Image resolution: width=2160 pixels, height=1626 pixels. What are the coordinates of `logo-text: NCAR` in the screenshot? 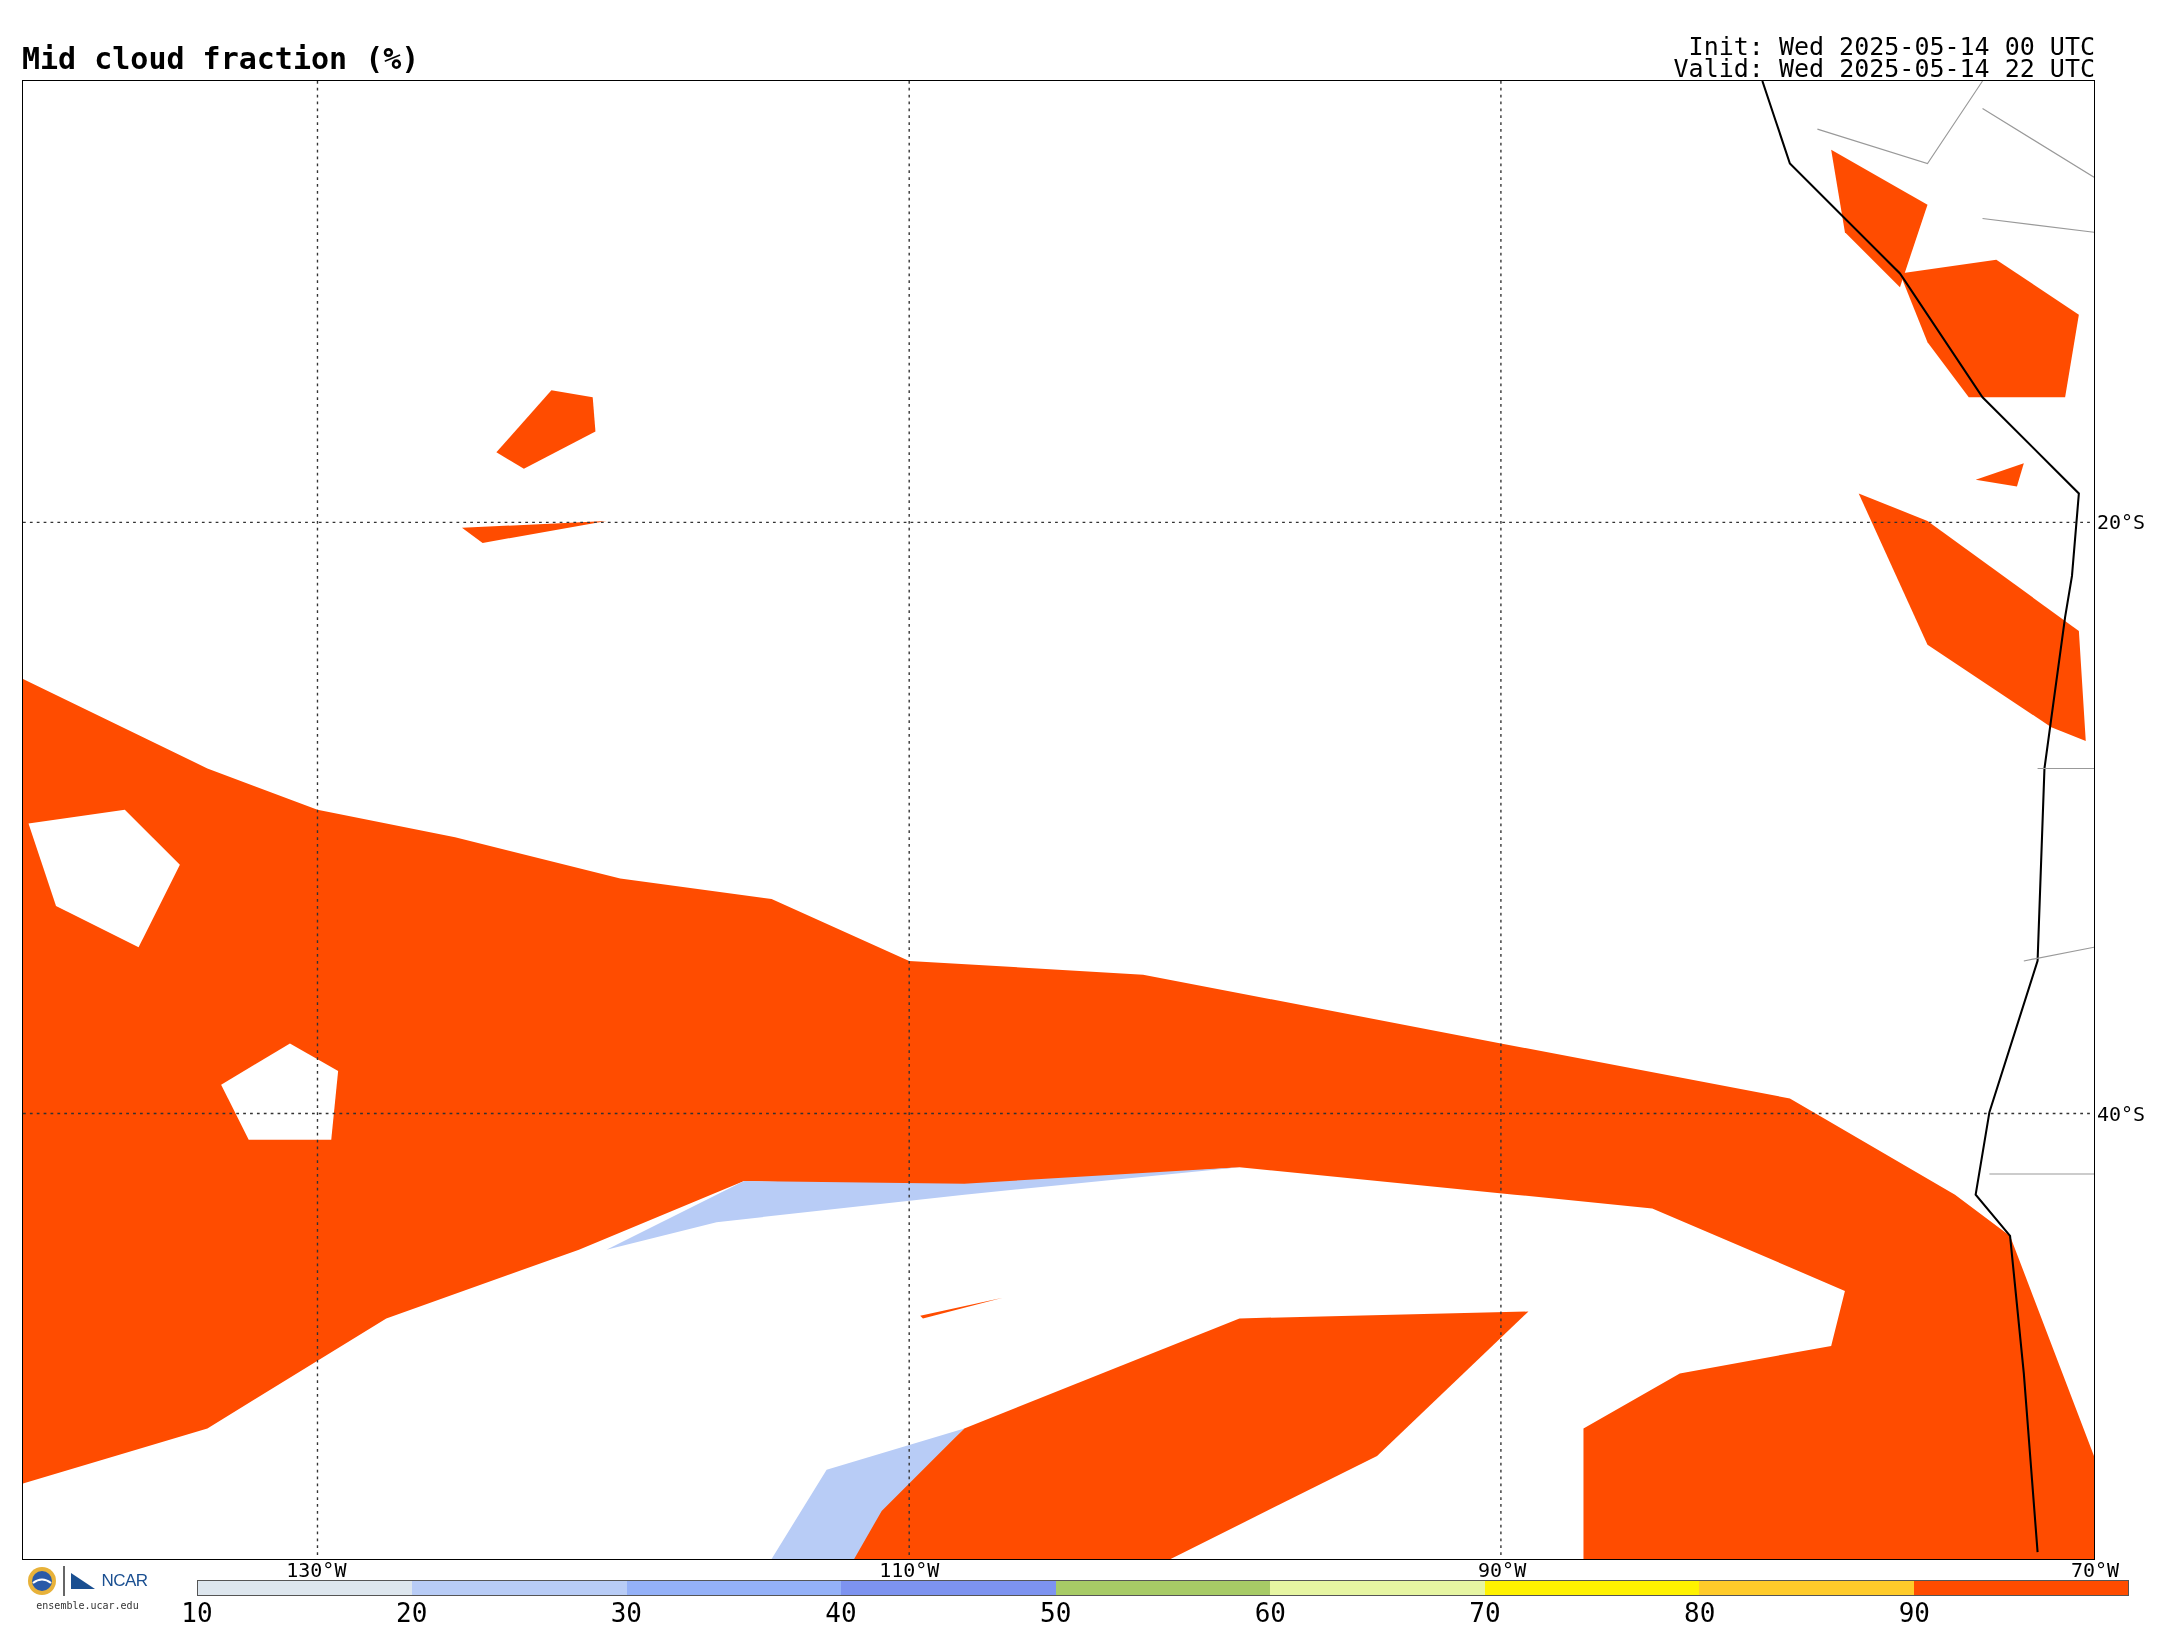 It's located at (124, 1581).